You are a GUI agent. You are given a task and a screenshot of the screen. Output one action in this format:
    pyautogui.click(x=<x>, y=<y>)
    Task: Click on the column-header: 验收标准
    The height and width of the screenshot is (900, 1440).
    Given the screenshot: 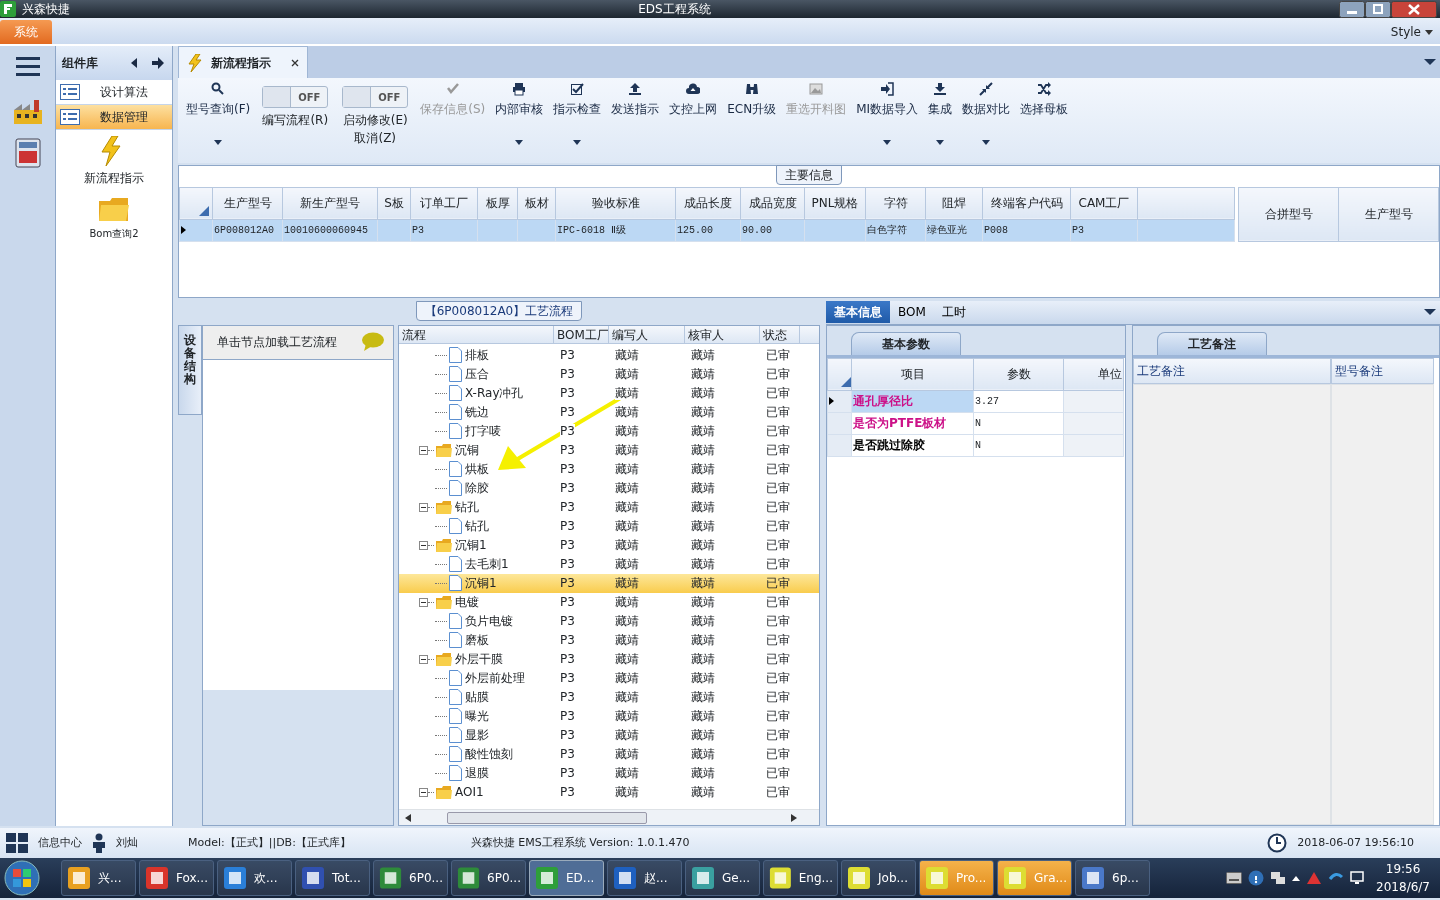 What is the action you would take?
    pyautogui.click(x=615, y=203)
    